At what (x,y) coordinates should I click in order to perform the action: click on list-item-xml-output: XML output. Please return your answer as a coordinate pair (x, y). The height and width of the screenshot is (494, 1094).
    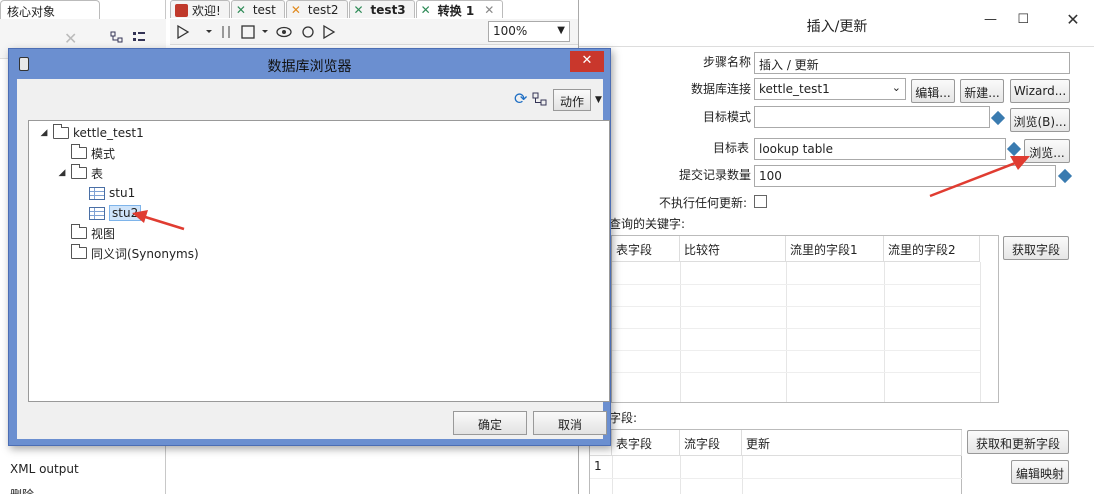
    Looking at the image, I should click on (44, 469).